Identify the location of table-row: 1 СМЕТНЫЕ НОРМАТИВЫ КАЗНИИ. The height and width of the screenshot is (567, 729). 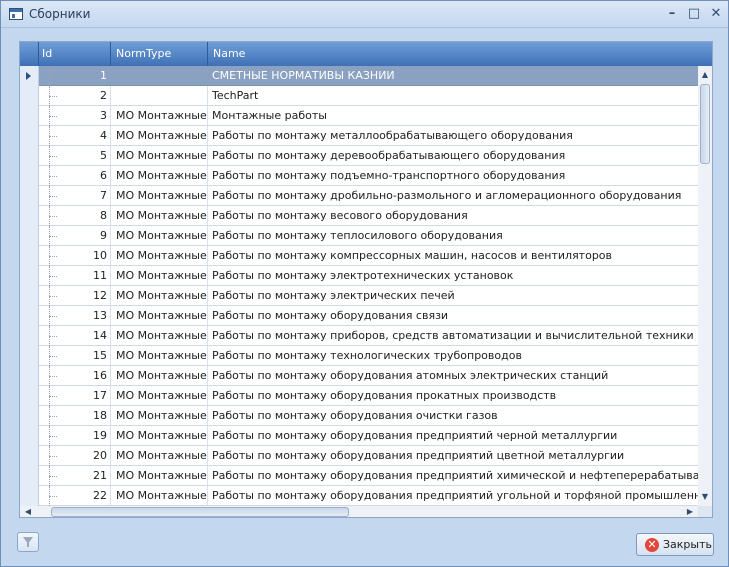
(359, 76).